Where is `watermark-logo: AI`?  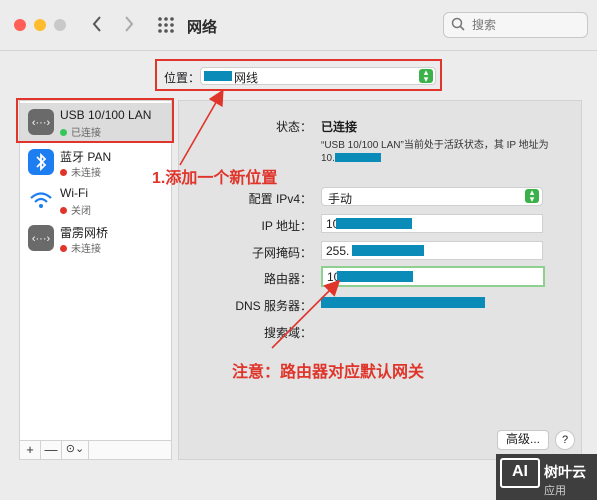 watermark-logo: AI is located at coordinates (520, 473).